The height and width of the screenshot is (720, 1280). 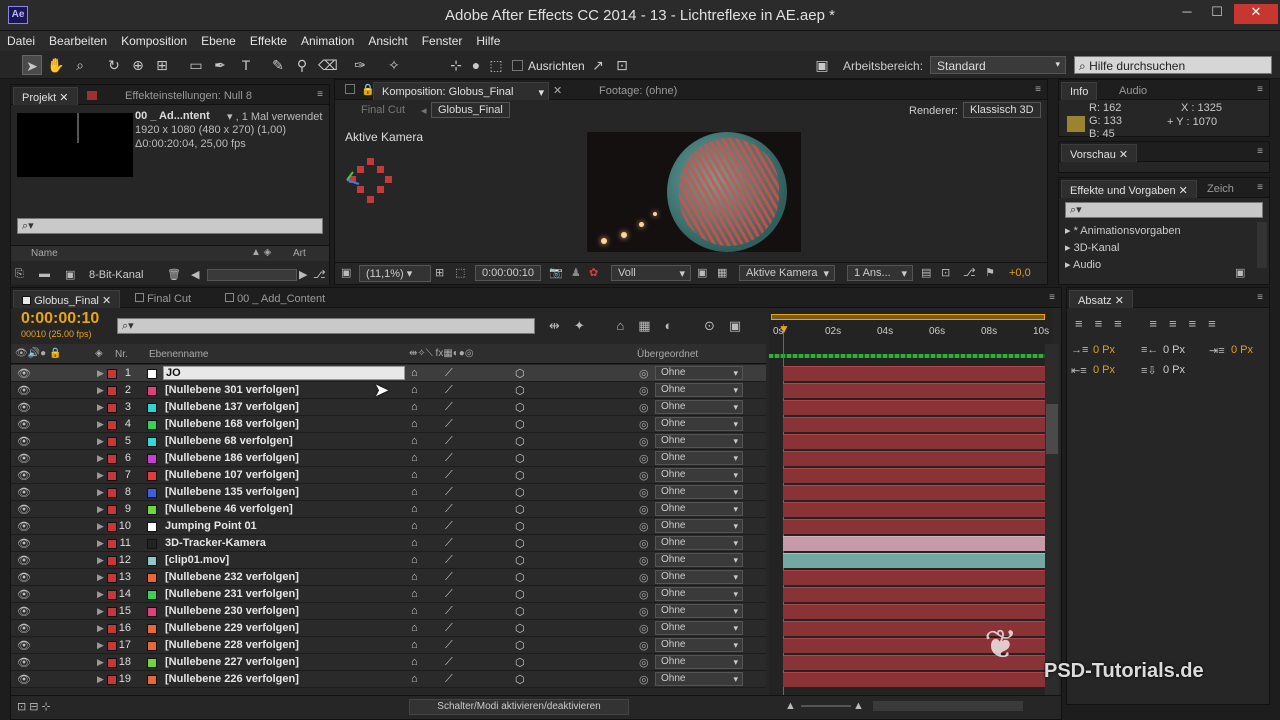 What do you see at coordinates (517, 65) in the screenshot?
I see `align-checkbox` at bounding box center [517, 65].